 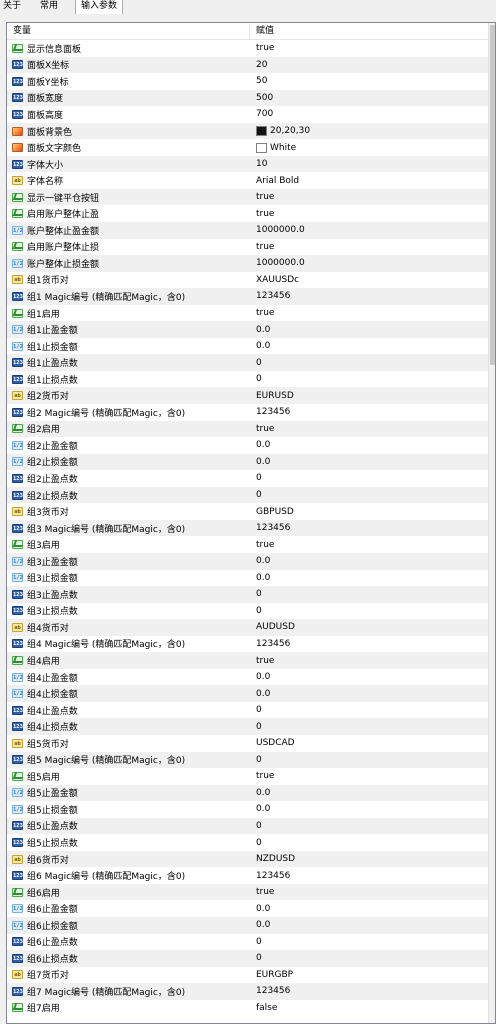 What do you see at coordinates (280, 263) in the screenshot?
I see `parameter-value: 1000000.0` at bounding box center [280, 263].